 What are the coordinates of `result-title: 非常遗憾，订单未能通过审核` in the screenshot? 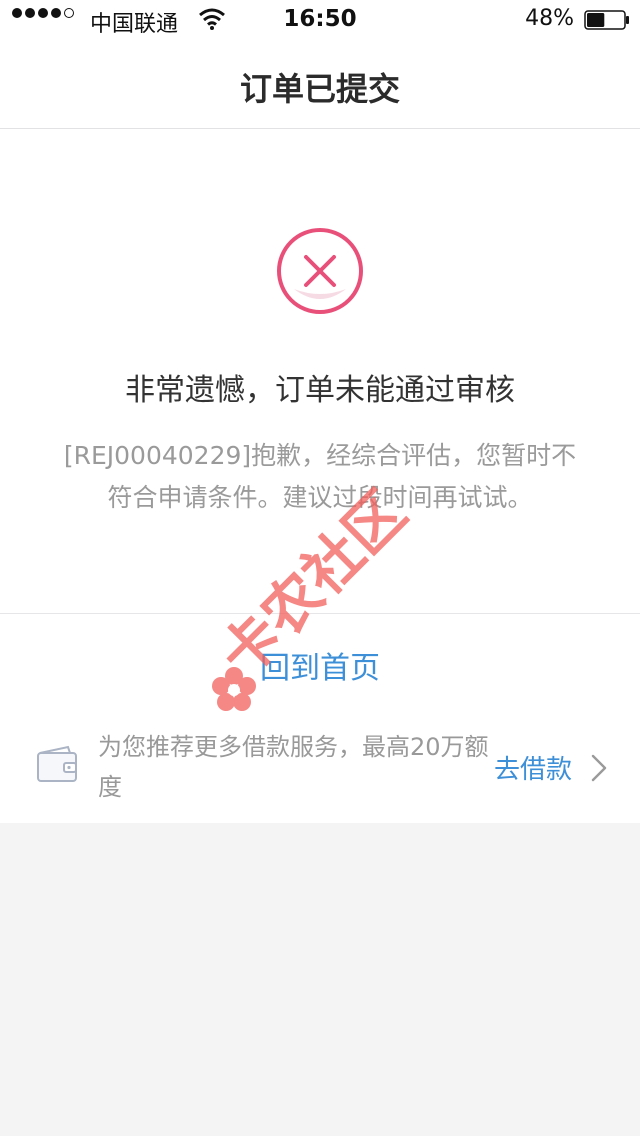 It's located at (320, 390).